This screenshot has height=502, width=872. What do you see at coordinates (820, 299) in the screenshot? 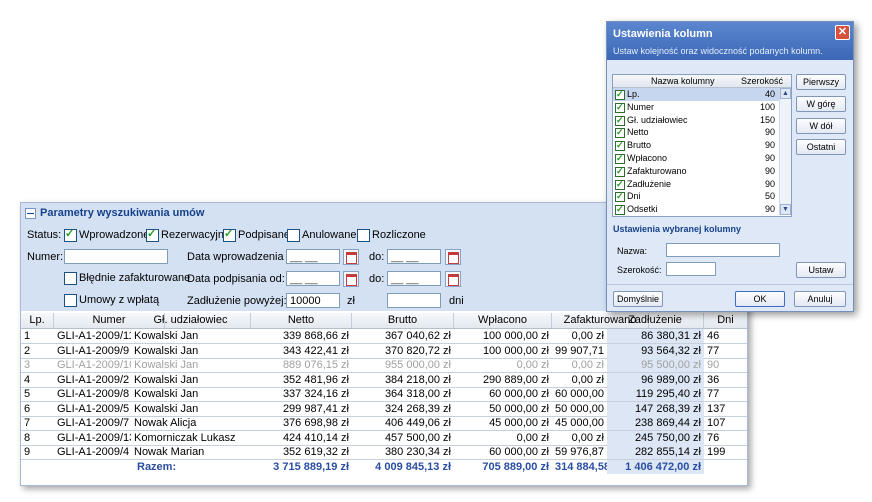
I see `cancel-button: Anuluj` at bounding box center [820, 299].